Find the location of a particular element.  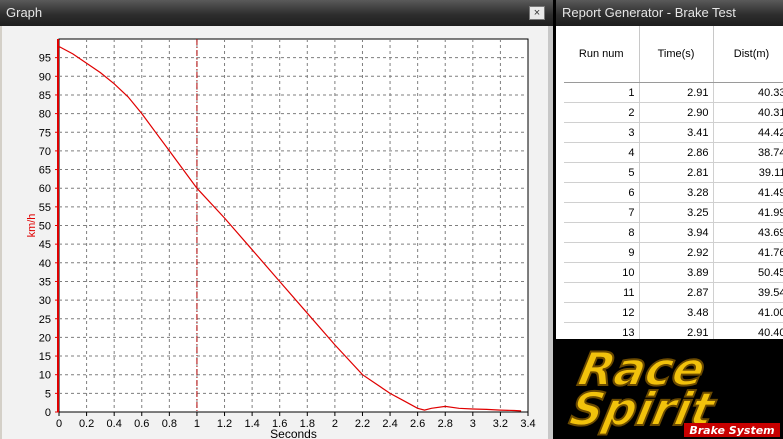

y-tick-label: 70 is located at coordinates (45, 152).